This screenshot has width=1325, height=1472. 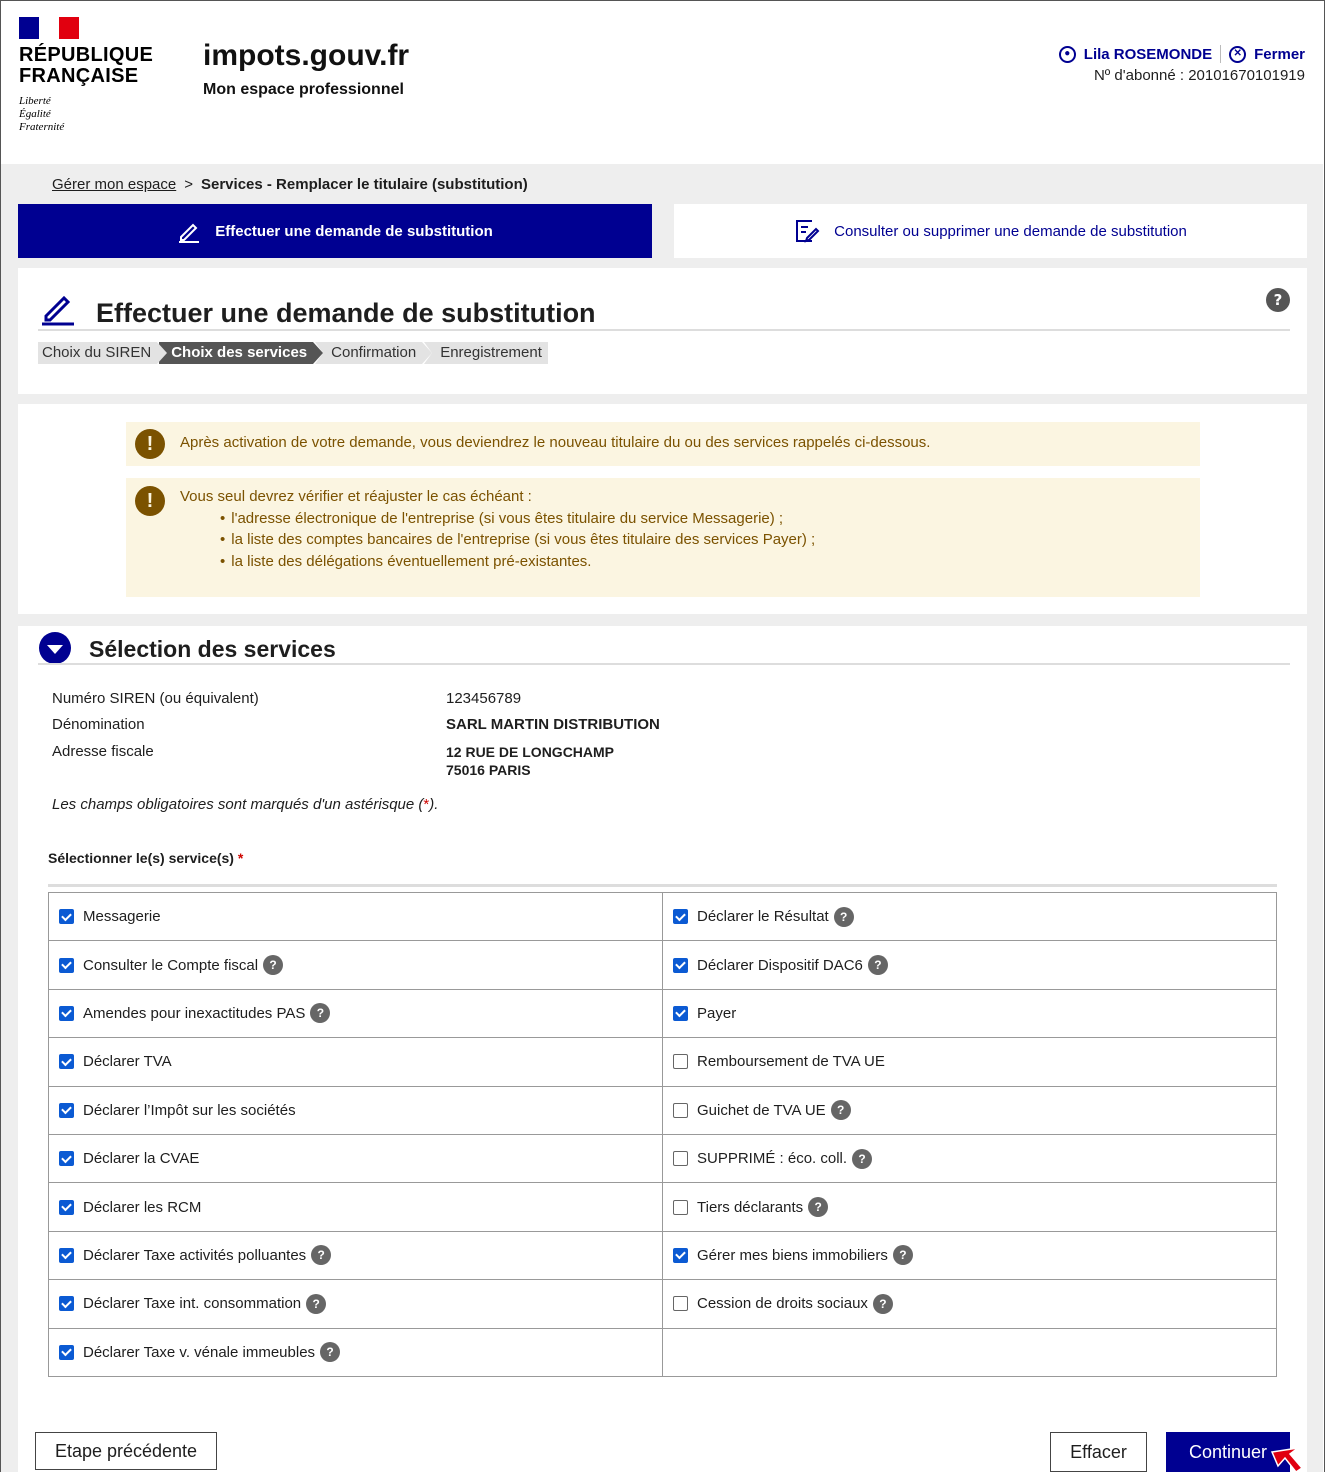 I want to click on service-label: Remboursement de TVA UE, so click(x=791, y=1062).